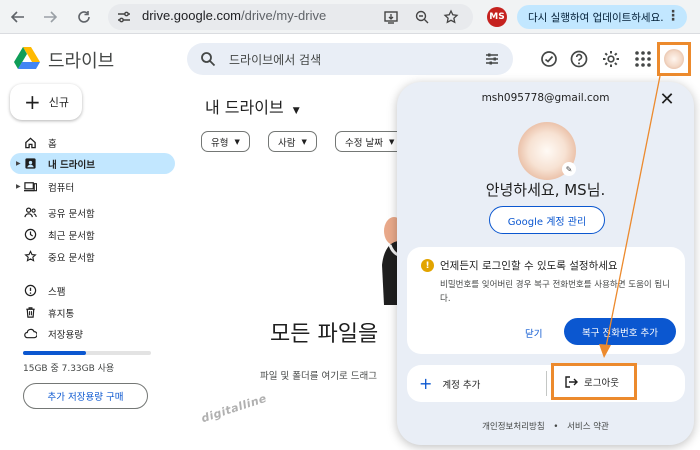  What do you see at coordinates (596, 17) in the screenshot?
I see `update-label: 다시 실행하여 업데이트하세요.` at bounding box center [596, 17].